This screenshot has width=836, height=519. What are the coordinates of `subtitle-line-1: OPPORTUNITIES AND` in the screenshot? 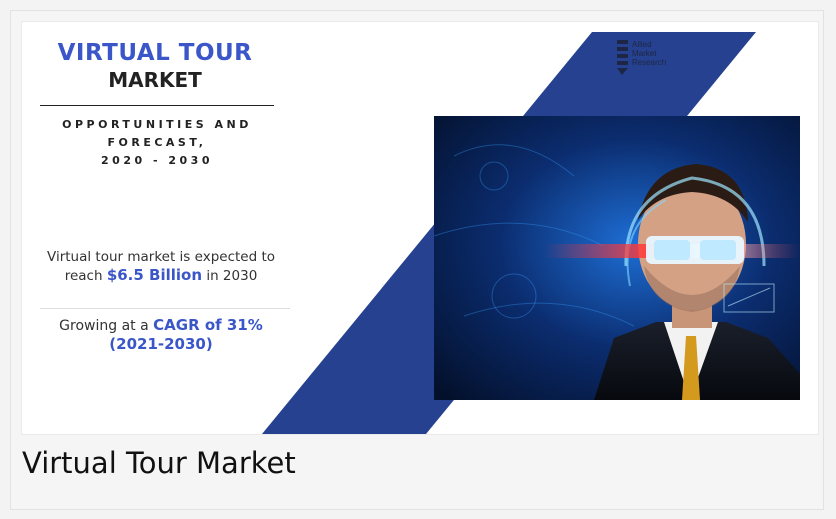 It's located at (157, 124).